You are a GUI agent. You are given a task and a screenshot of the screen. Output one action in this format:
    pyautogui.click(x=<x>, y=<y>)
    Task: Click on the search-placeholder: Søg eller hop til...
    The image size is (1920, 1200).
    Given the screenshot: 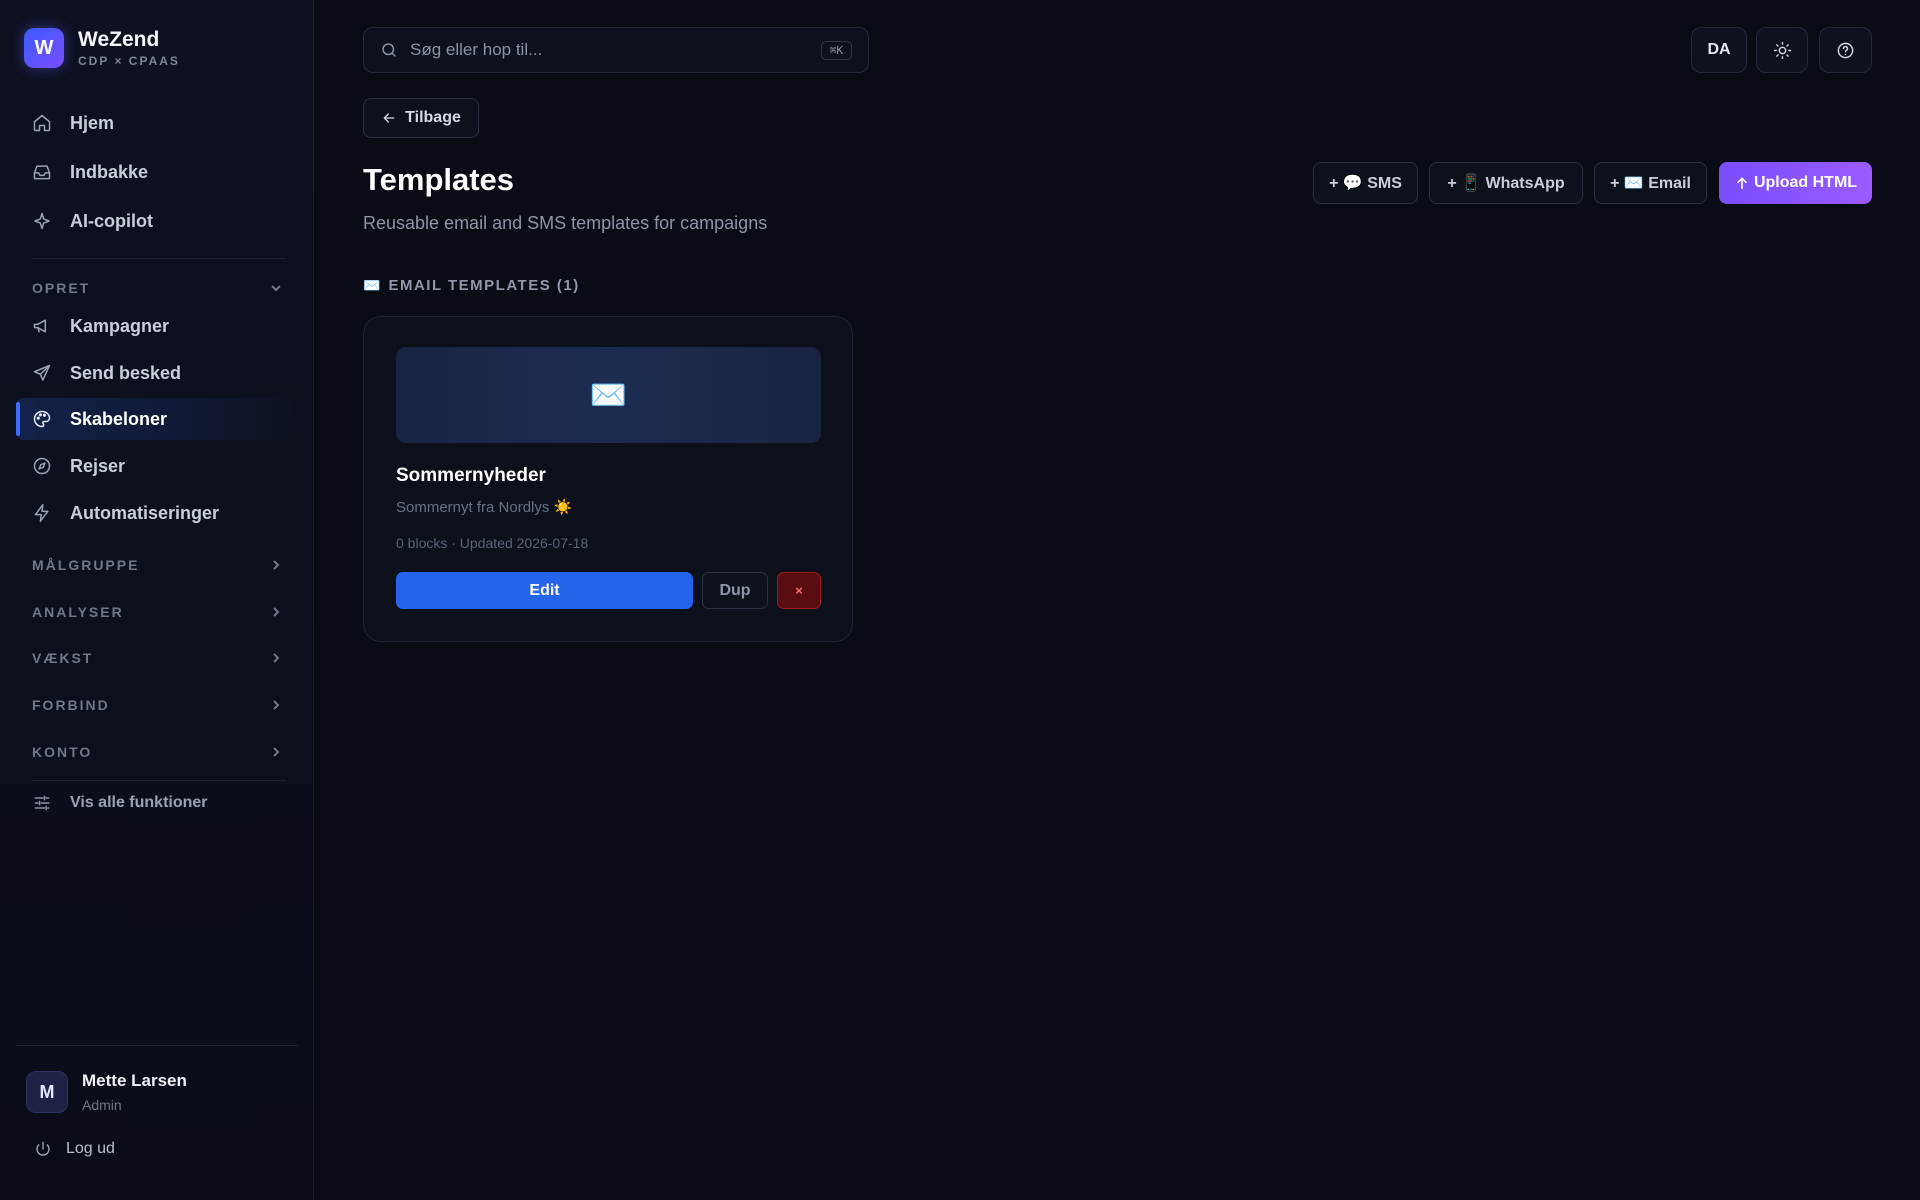 What is the action you would take?
    pyautogui.click(x=476, y=49)
    